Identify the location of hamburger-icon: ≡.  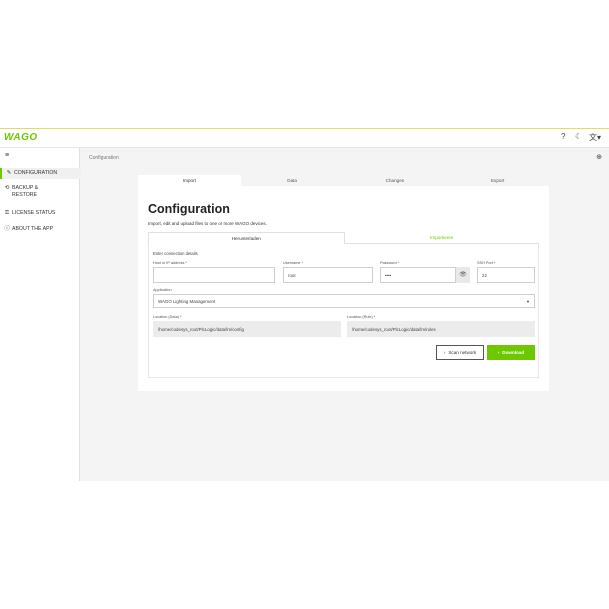
(7, 155).